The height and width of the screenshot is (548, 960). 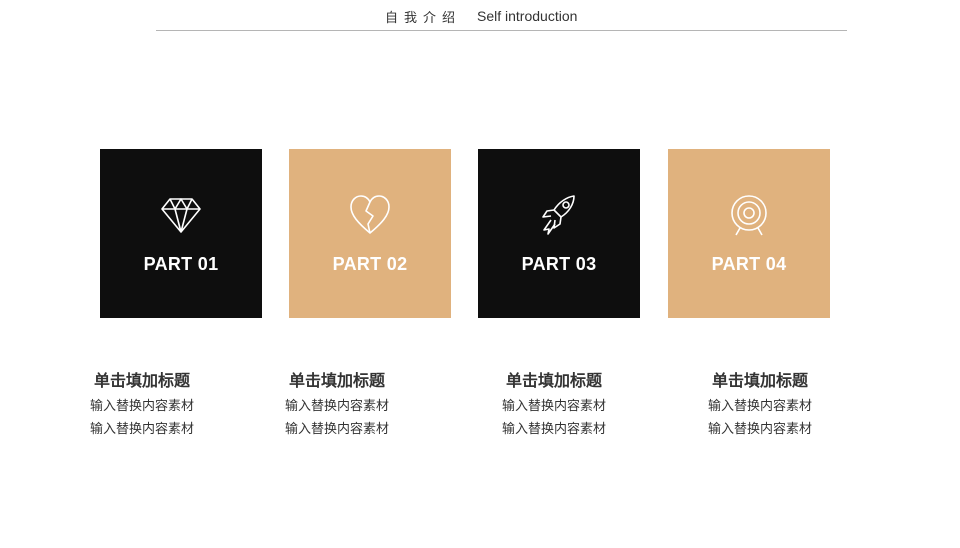 I want to click on part-card-01: PART 01, so click(x=181, y=233).